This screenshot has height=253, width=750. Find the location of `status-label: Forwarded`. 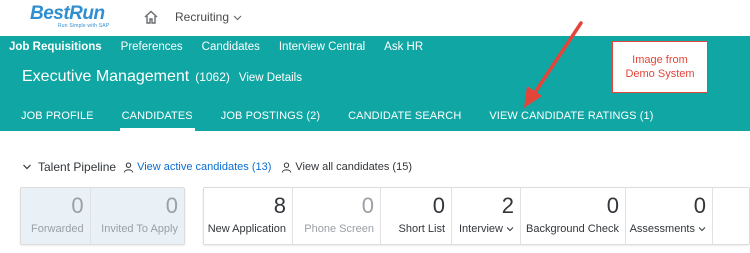

status-label: Forwarded is located at coordinates (57, 229).